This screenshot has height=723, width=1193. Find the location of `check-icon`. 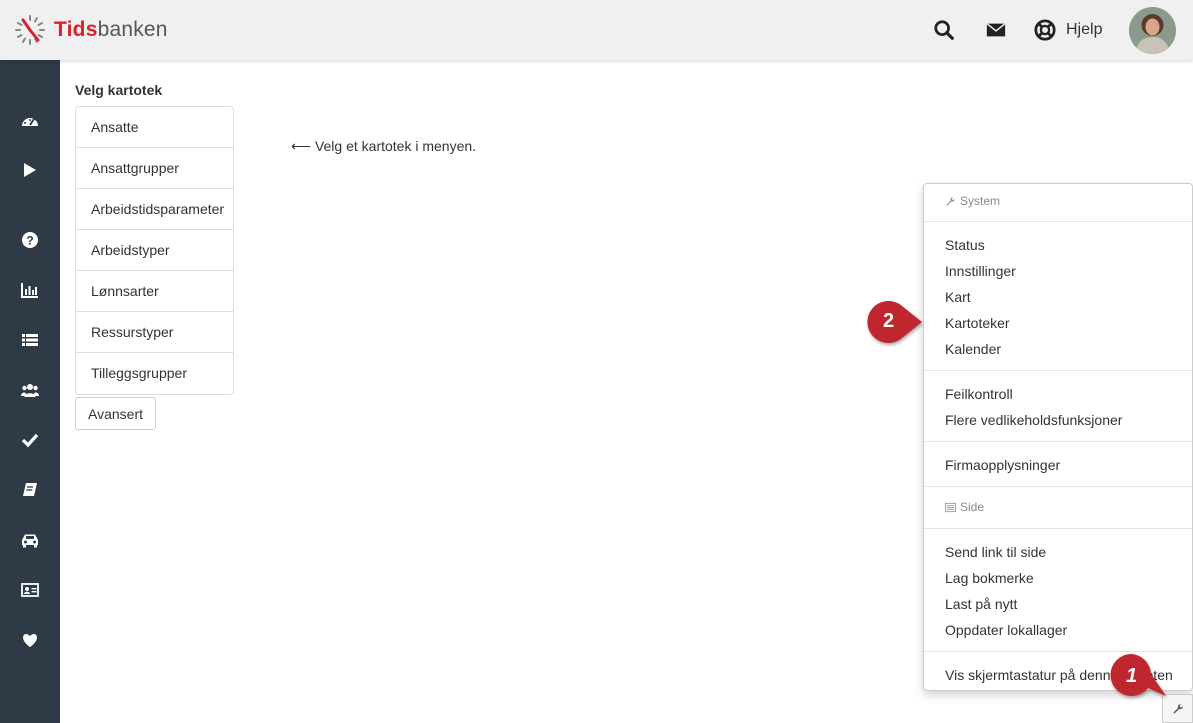

check-icon is located at coordinates (30, 440).